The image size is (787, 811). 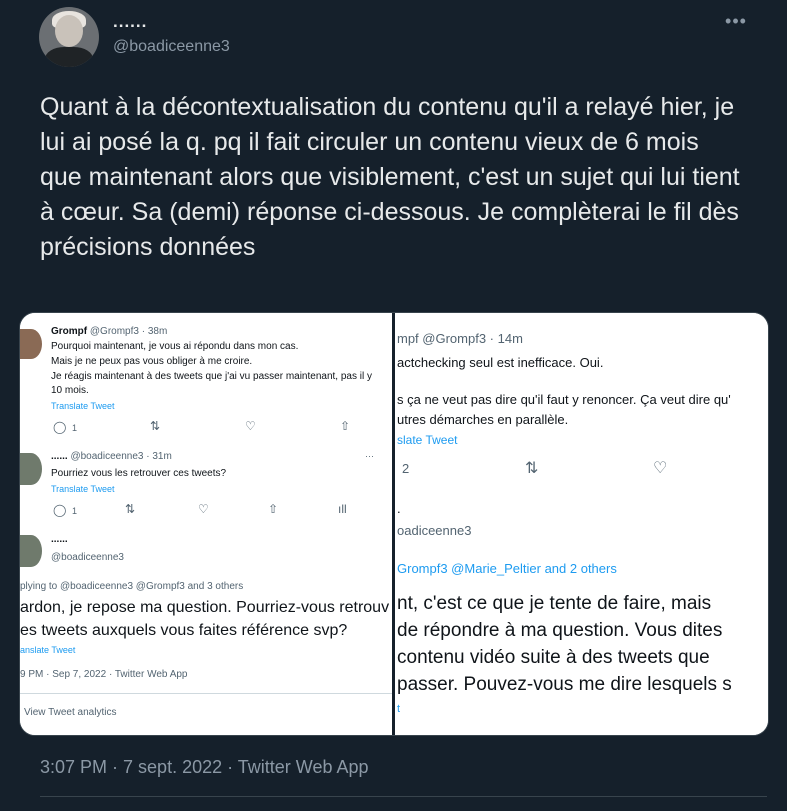 I want to click on right-big-line2: de répondre à ma question. Vous dites, so click(x=560, y=630).